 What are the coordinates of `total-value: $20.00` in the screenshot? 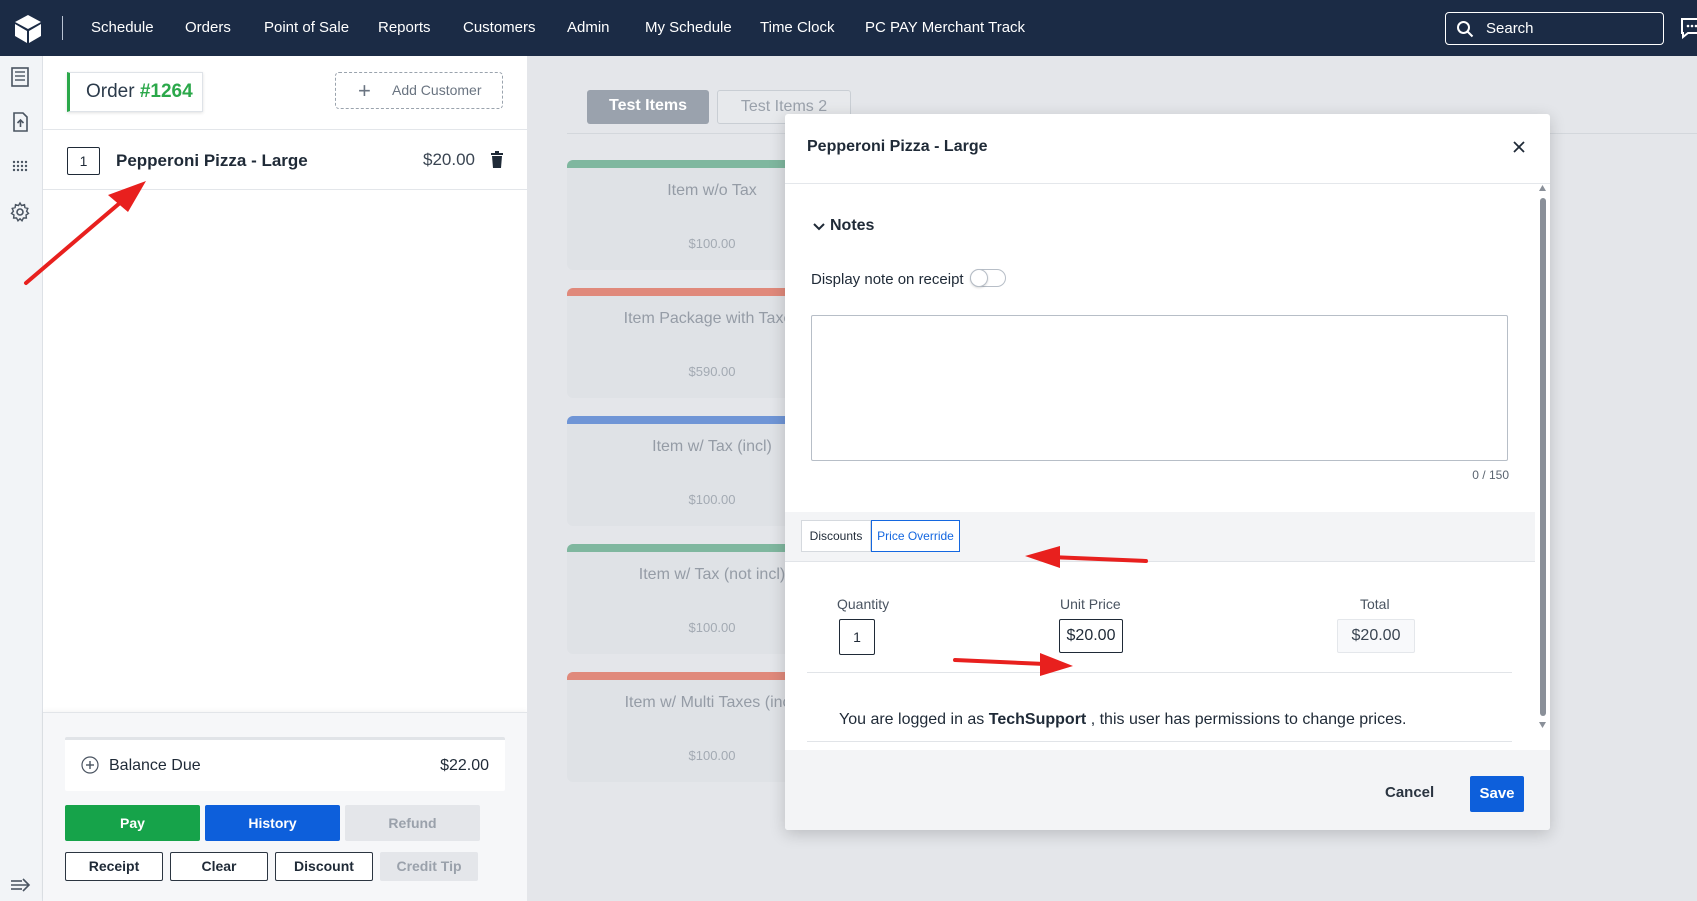 It's located at (1376, 636).